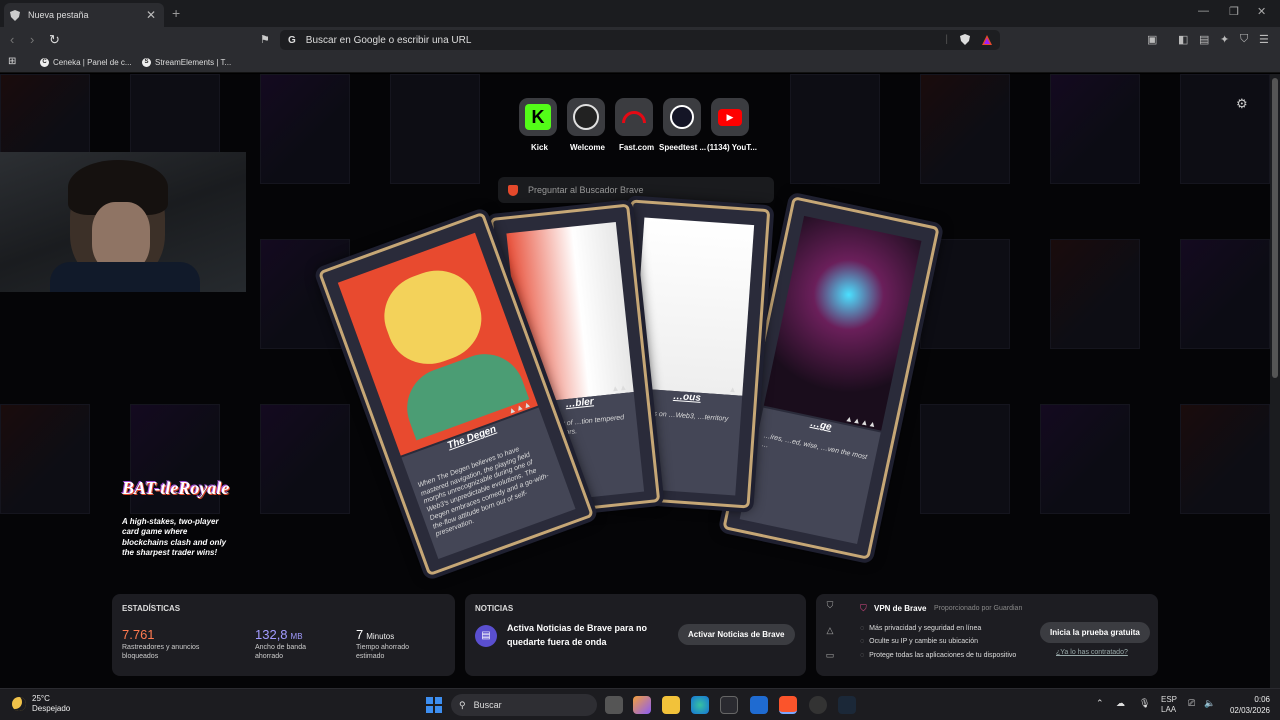 The width and height of the screenshot is (1280, 720). Describe the element at coordinates (978, 608) in the screenshot. I see `vpn-provider: Proporcionado por Guardian` at that location.